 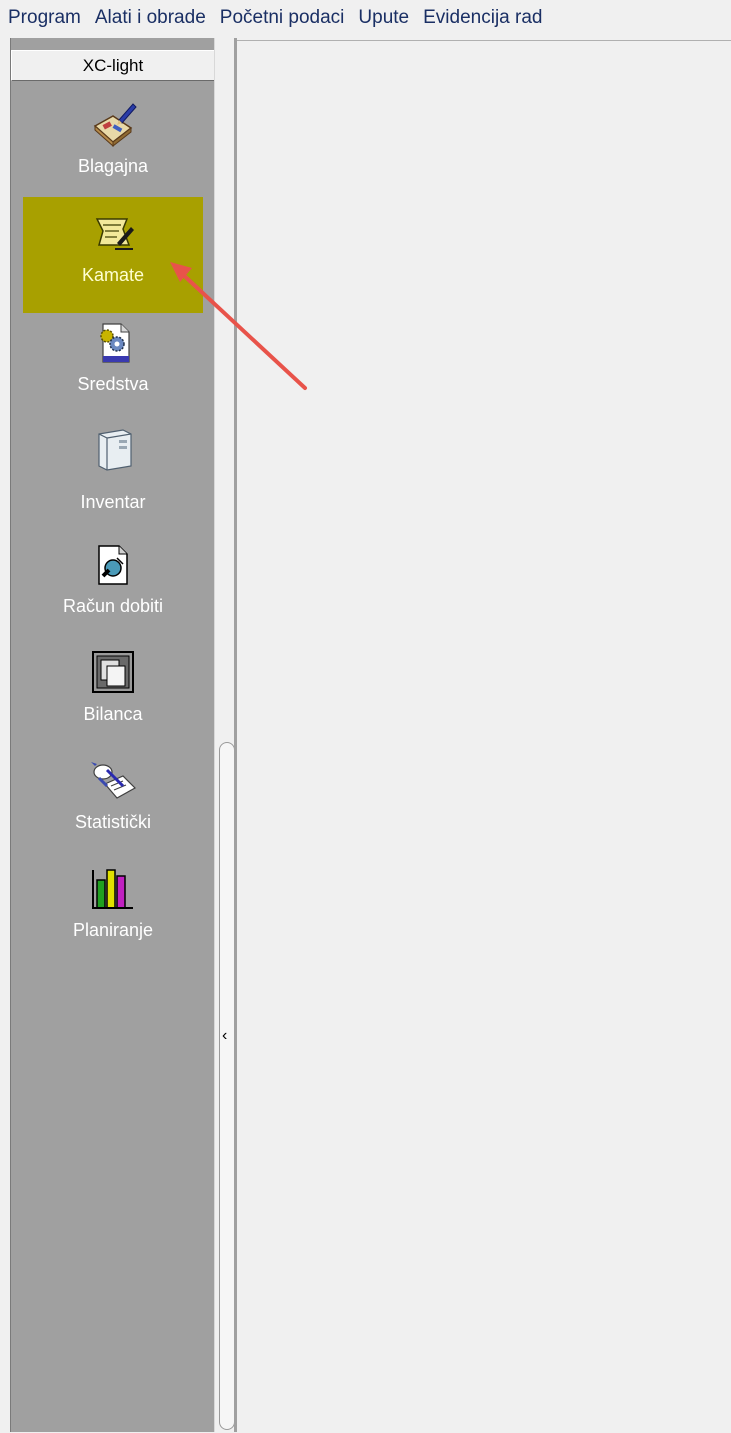 What do you see at coordinates (113, 694) in the screenshot?
I see `sidebar-item-bilanca: Bilanca` at bounding box center [113, 694].